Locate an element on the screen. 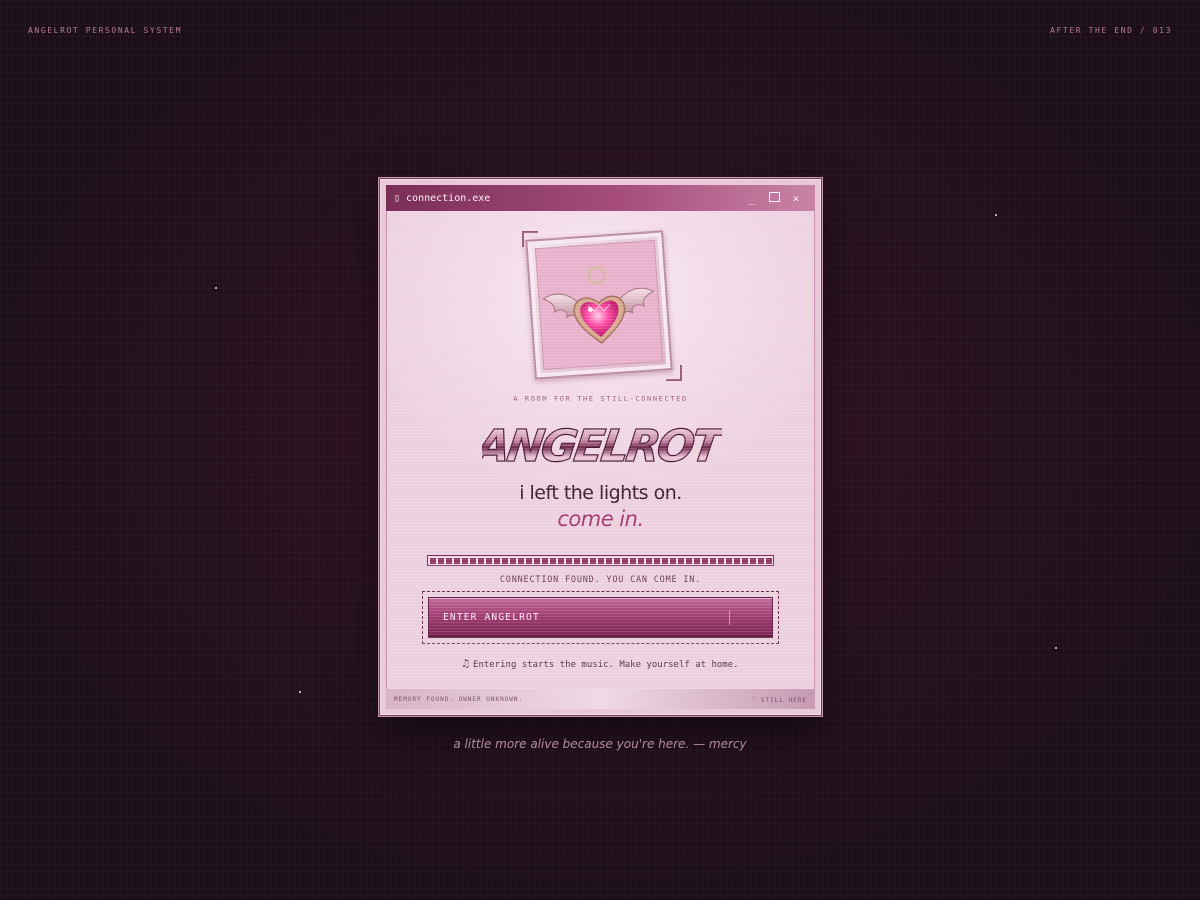  angelrot-logo: ANGELROT is located at coordinates (602, 446).